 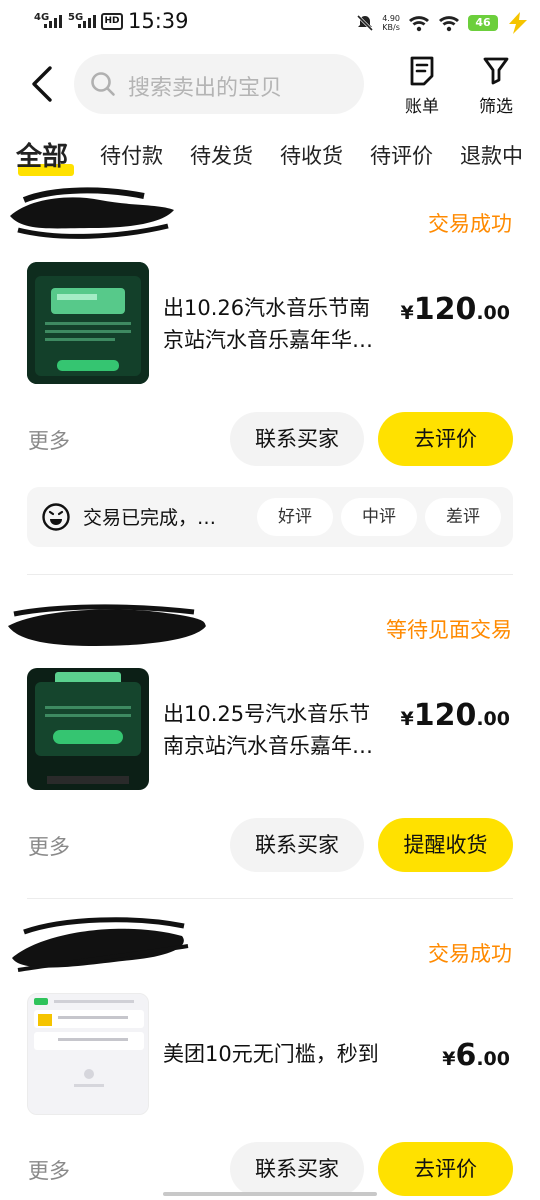 I want to click on order-tabs: 全部 待付款 待发货 待收货 待评价 退款中, so click(x=270, y=158).